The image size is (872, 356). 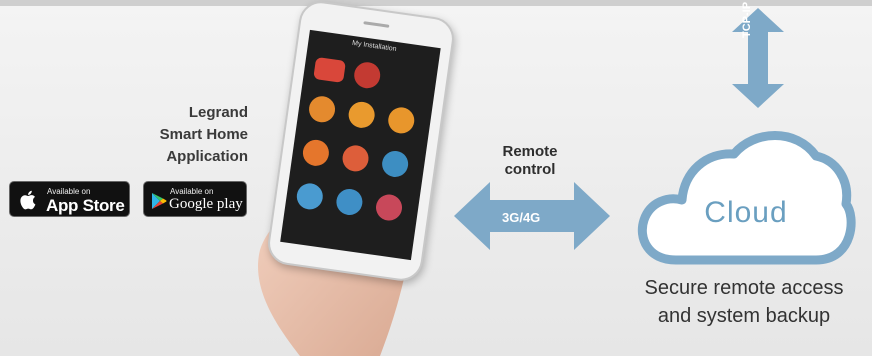 I want to click on google-play-badge: Available on Google play, so click(x=195, y=199).